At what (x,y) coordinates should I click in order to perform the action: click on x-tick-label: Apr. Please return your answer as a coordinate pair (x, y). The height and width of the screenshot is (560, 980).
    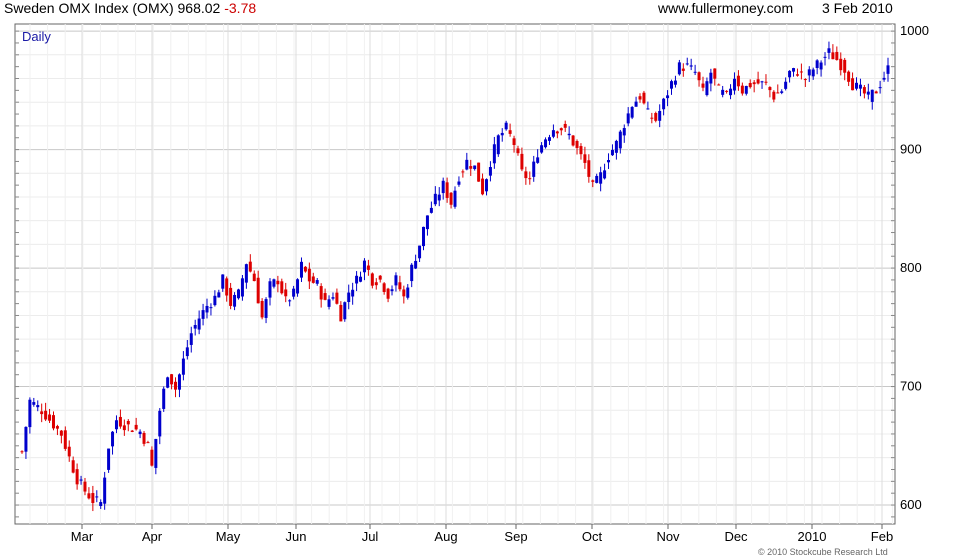
    Looking at the image, I should click on (152, 536).